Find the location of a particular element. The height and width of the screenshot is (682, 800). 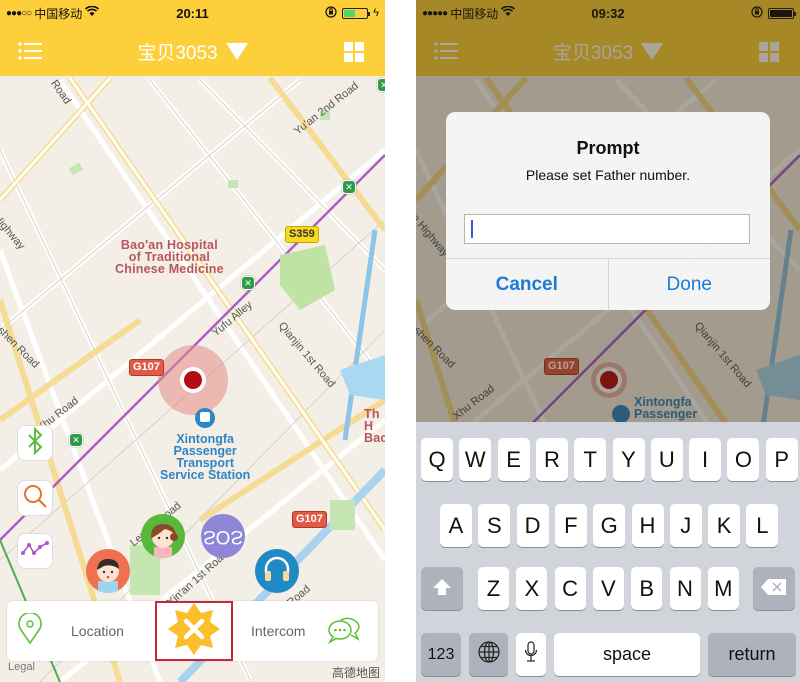

key-b: B is located at coordinates (647, 588).